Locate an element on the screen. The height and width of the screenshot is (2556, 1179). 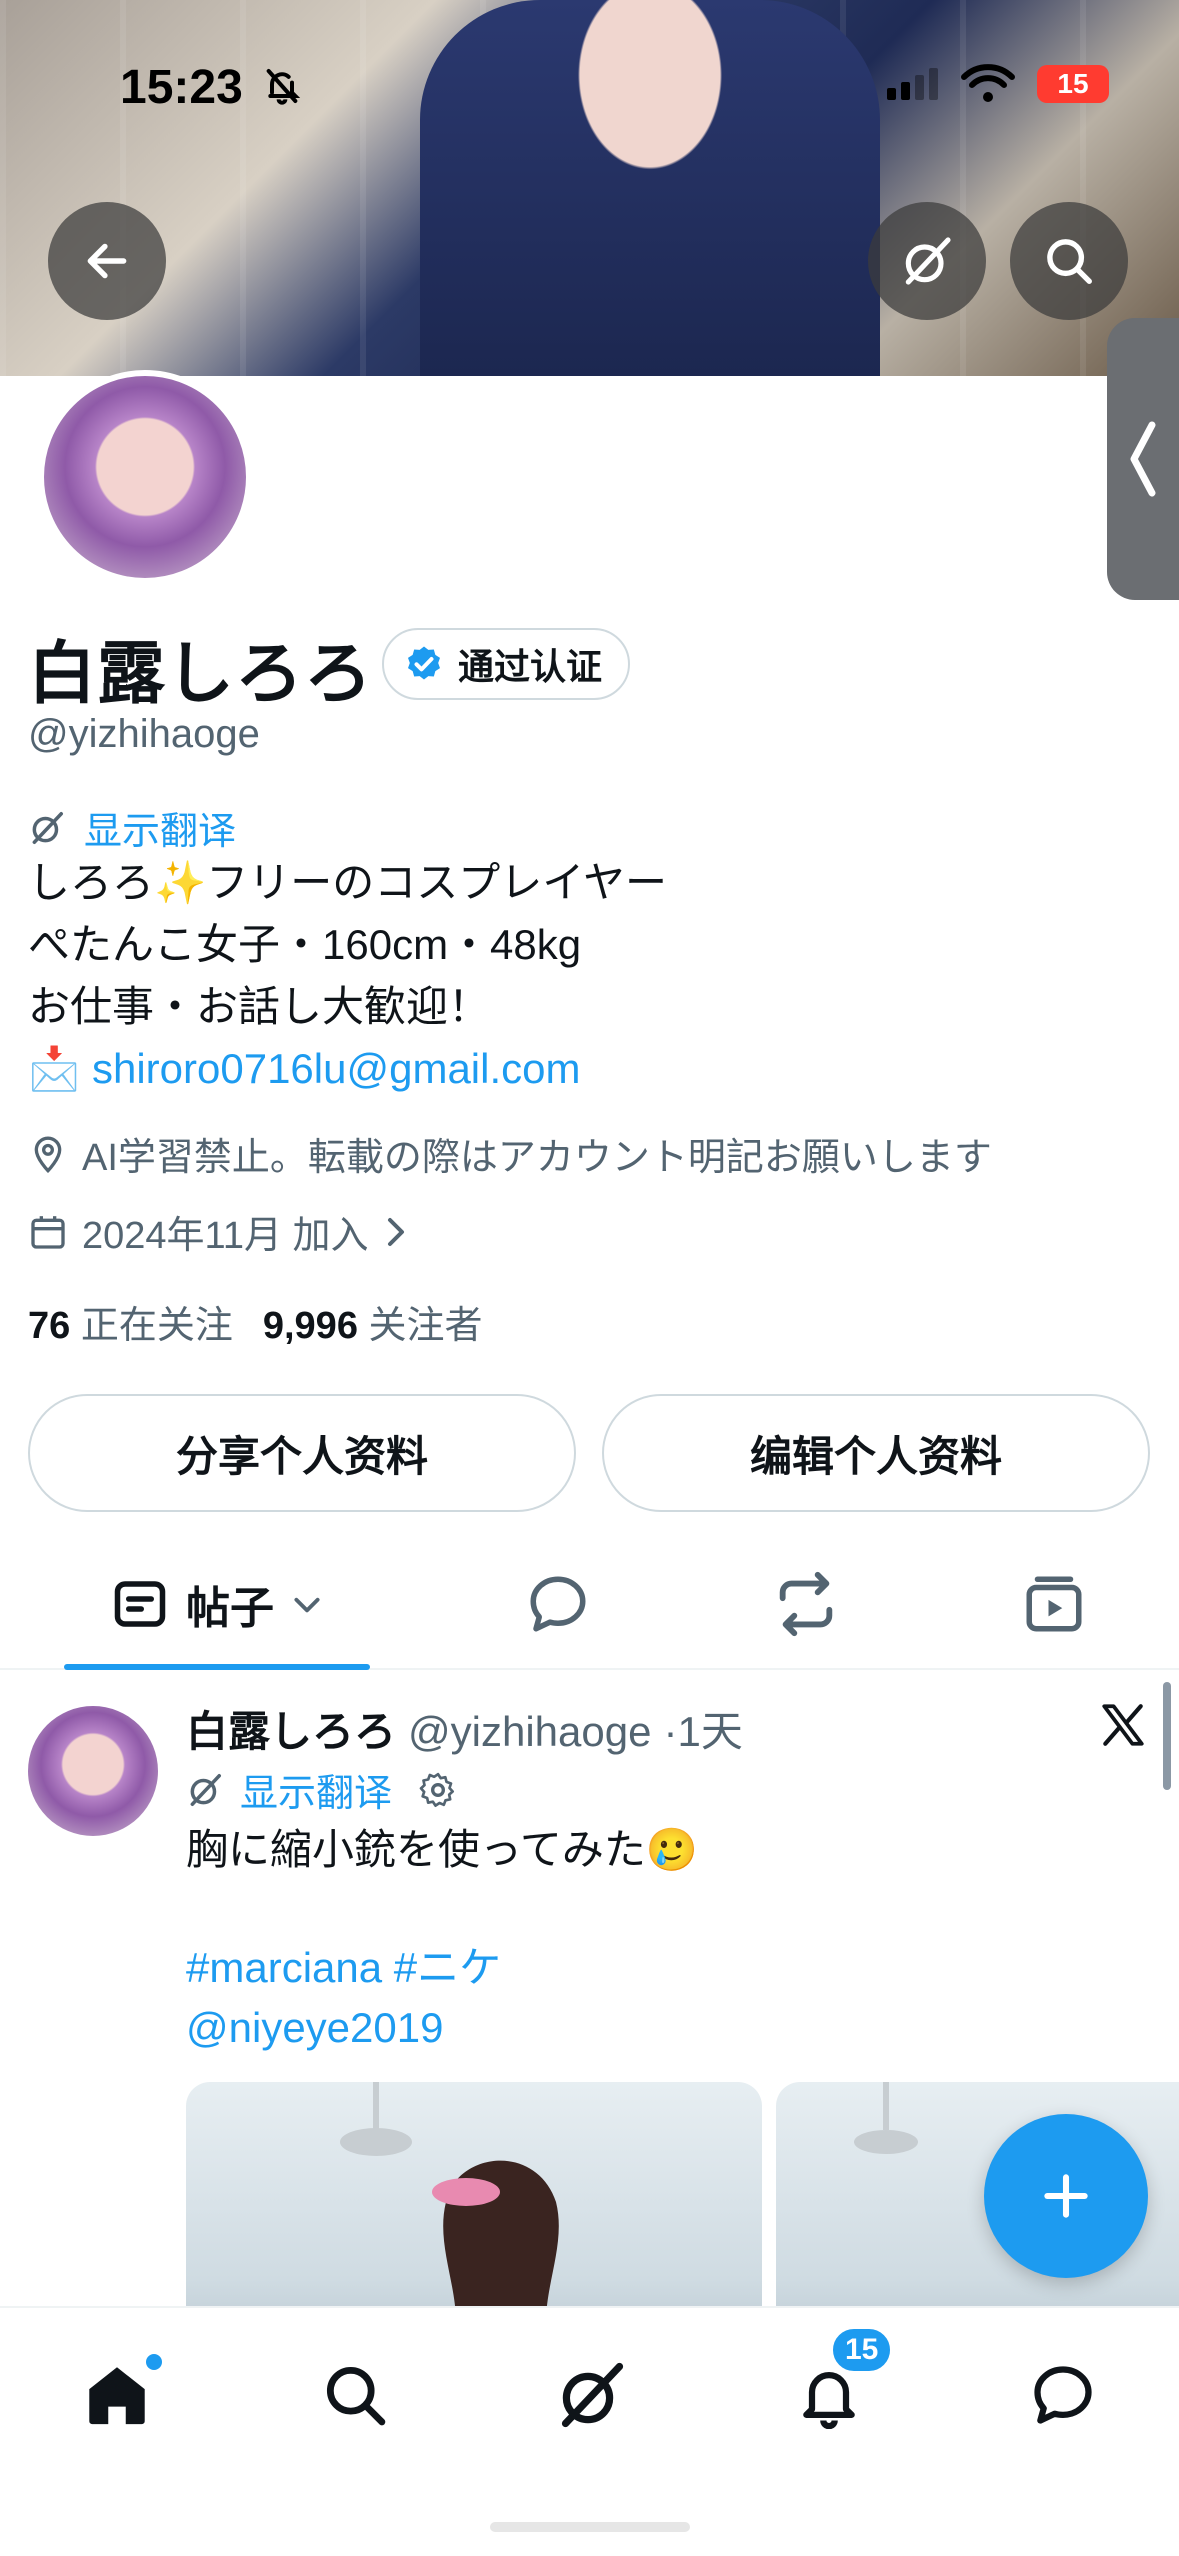
tab-posts: 帖子 is located at coordinates (217, 1605).